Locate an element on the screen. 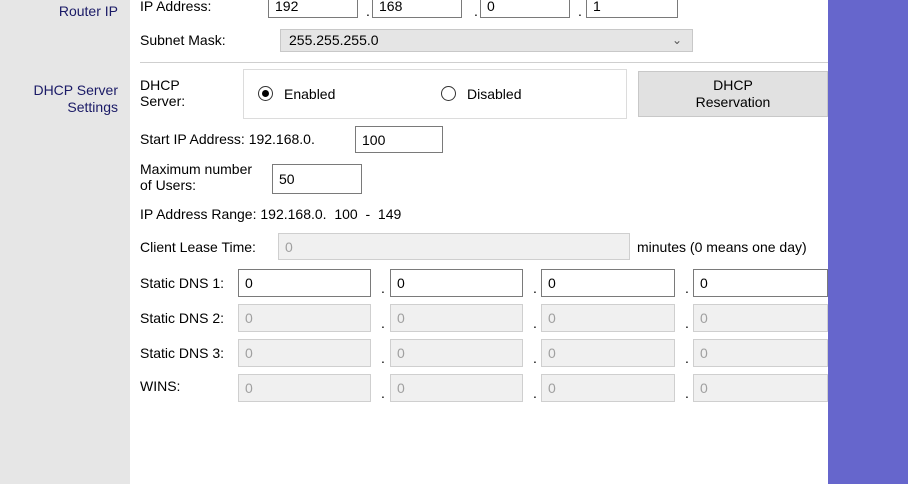 The image size is (908, 484). client-lease-time-field is located at coordinates (454, 246).